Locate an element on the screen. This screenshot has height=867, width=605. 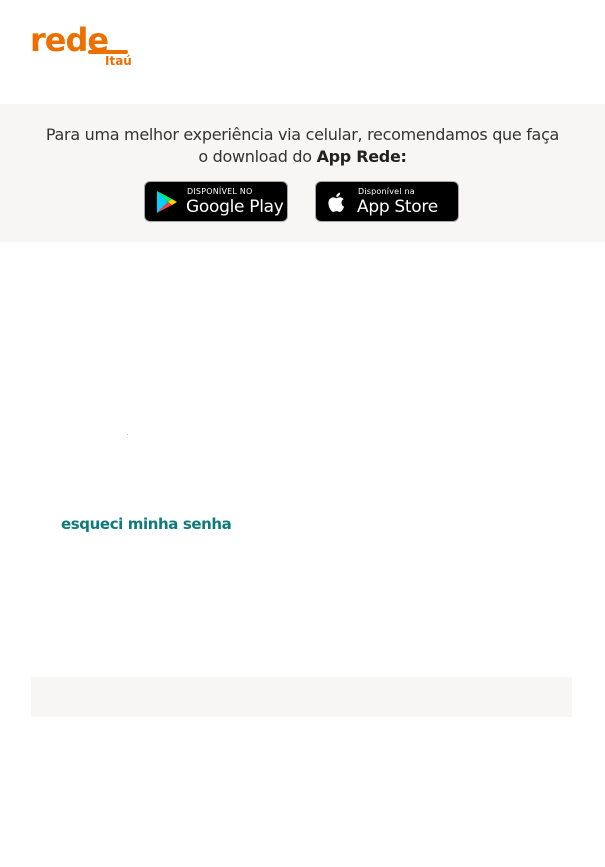
logo-subtitle: Itaú is located at coordinates (118, 61).